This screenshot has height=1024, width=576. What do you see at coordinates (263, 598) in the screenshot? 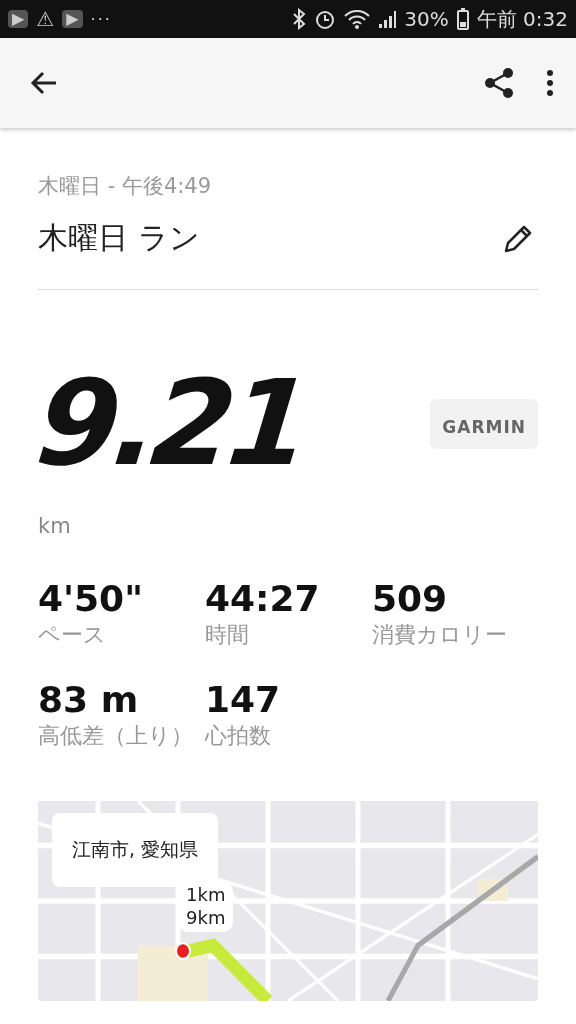
I see `stat-value: 44:27` at bounding box center [263, 598].